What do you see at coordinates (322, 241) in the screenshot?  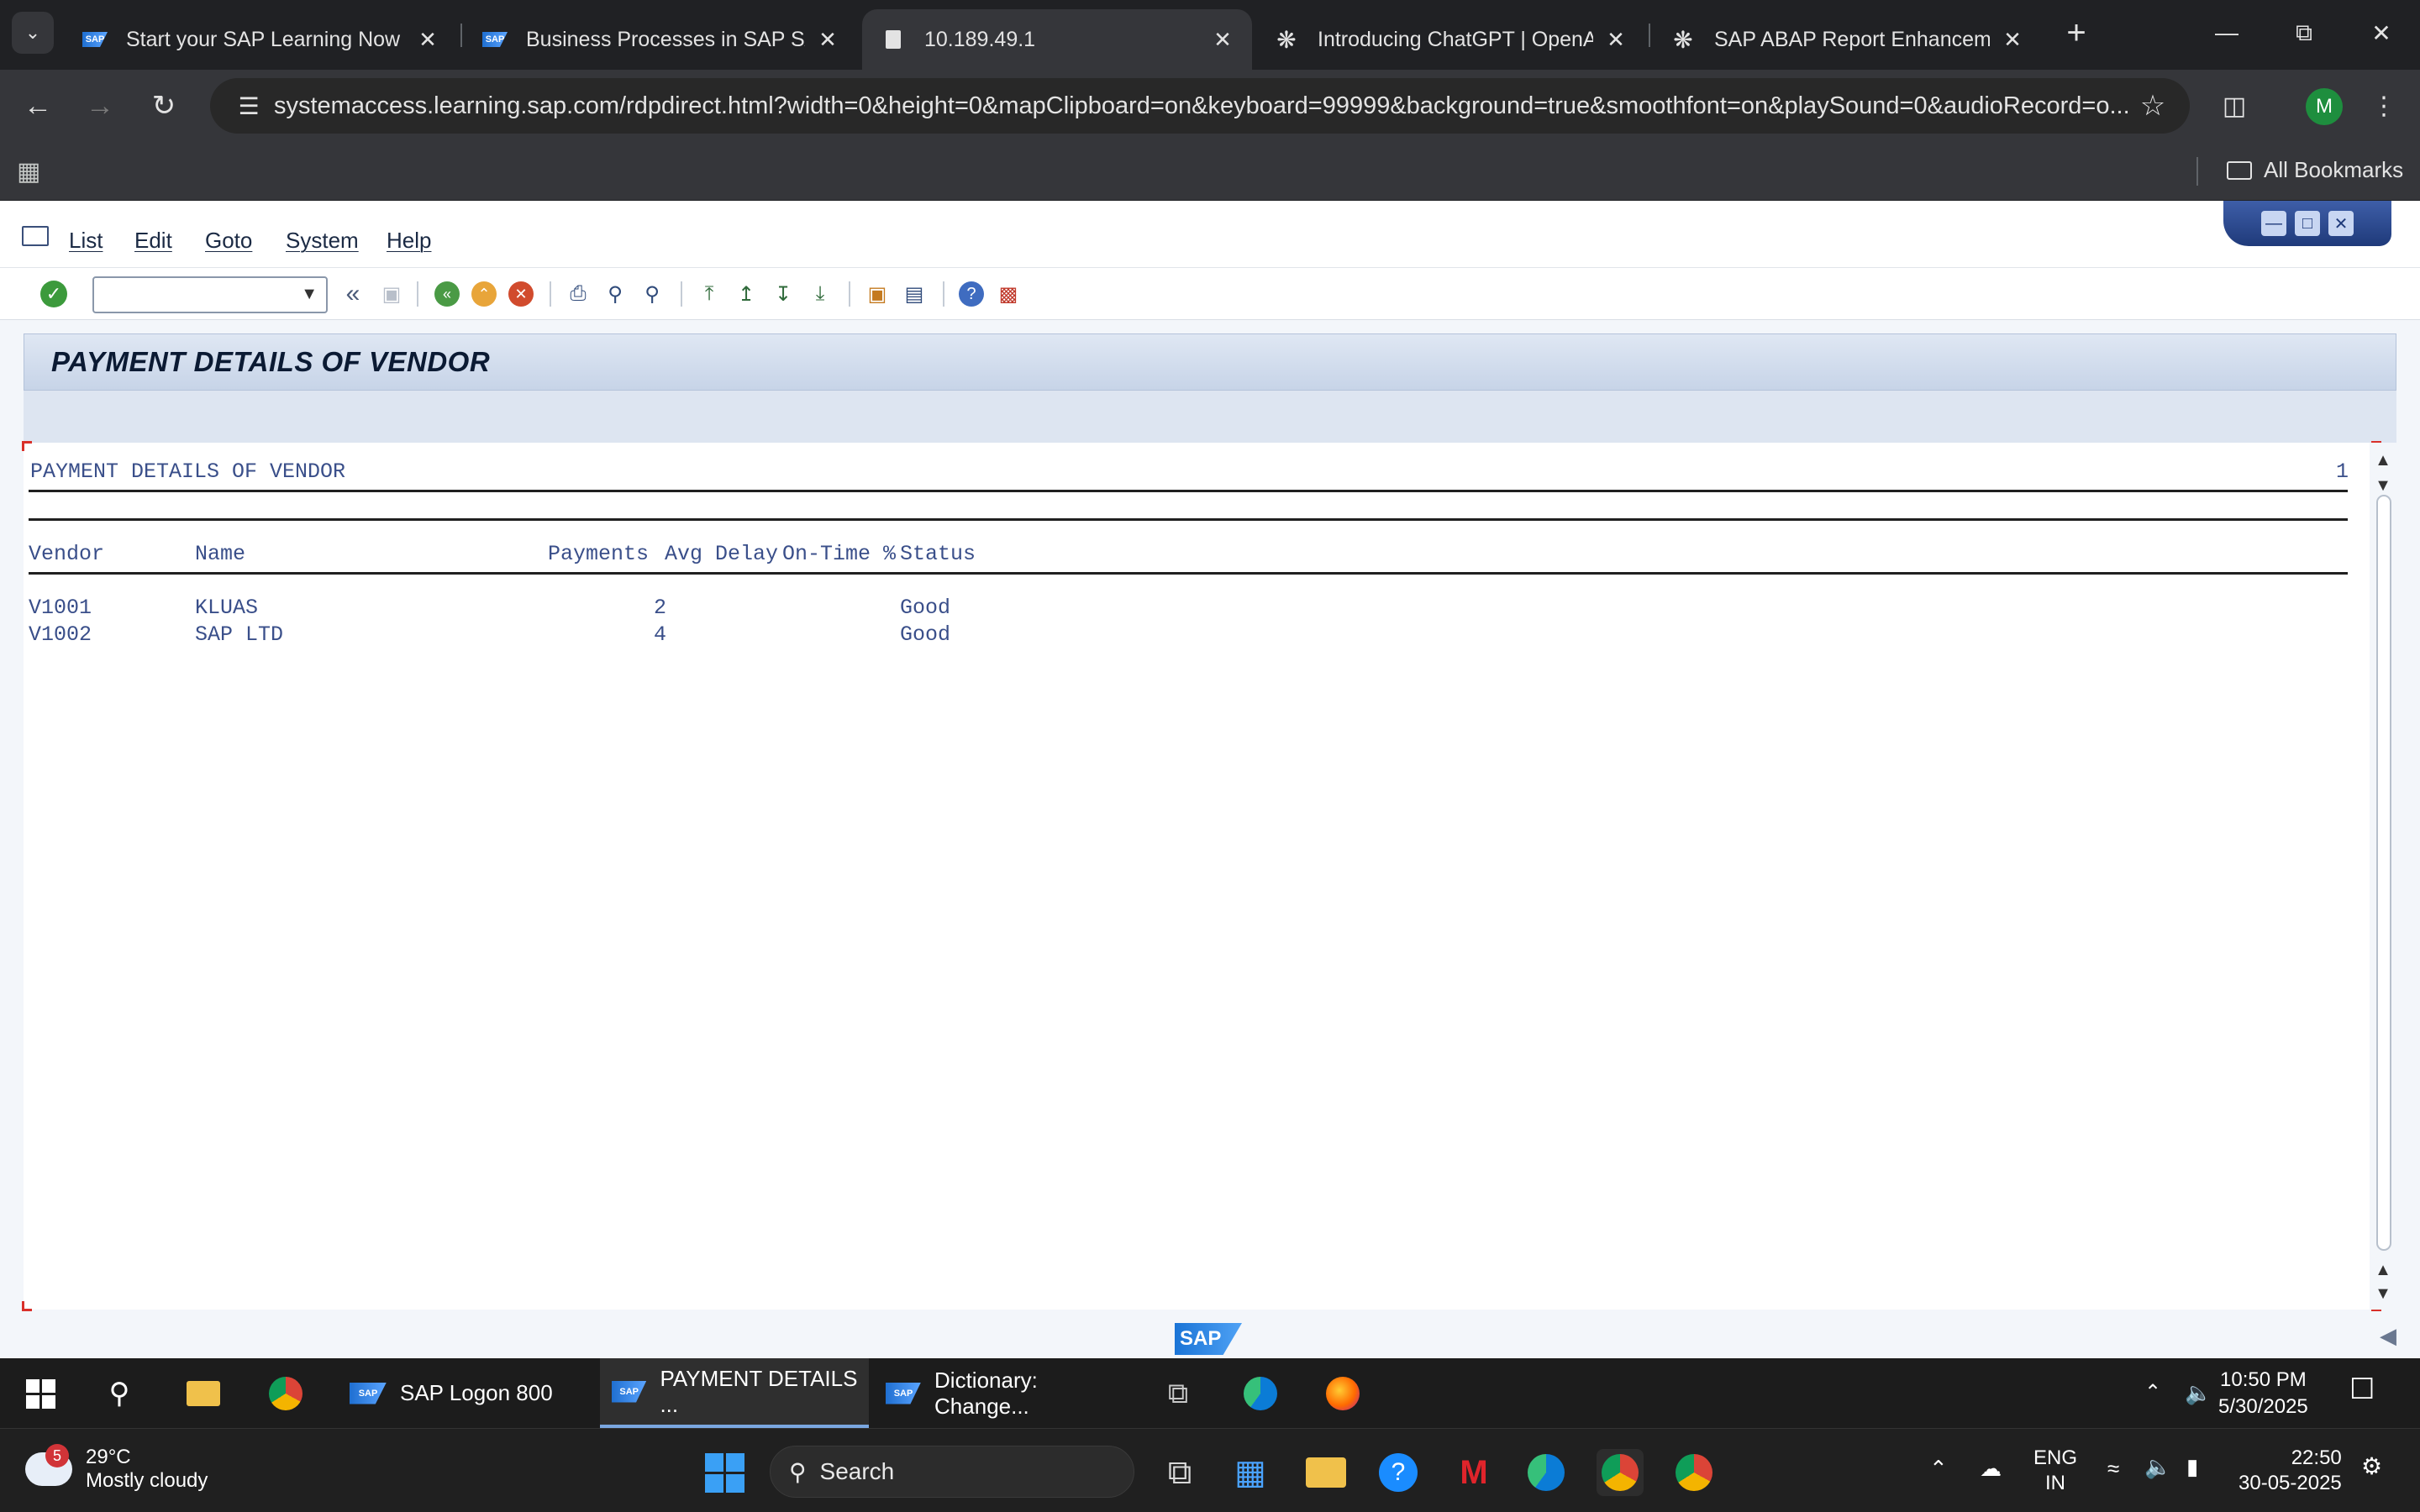 I see `menu-system: System` at bounding box center [322, 241].